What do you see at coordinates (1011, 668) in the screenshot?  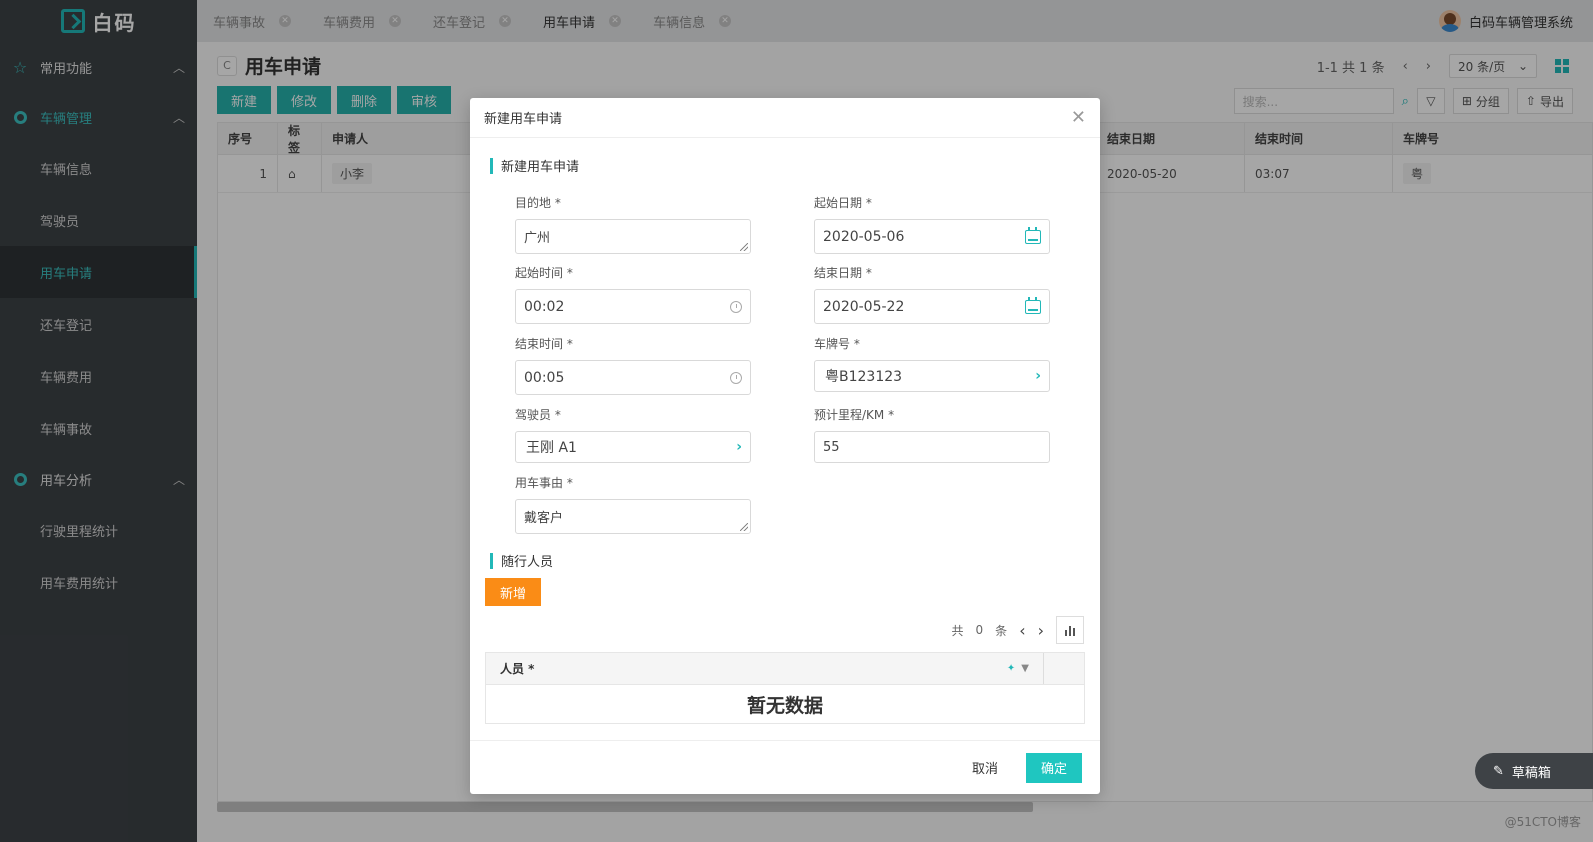 I see `pin-icon: ✦` at bounding box center [1011, 668].